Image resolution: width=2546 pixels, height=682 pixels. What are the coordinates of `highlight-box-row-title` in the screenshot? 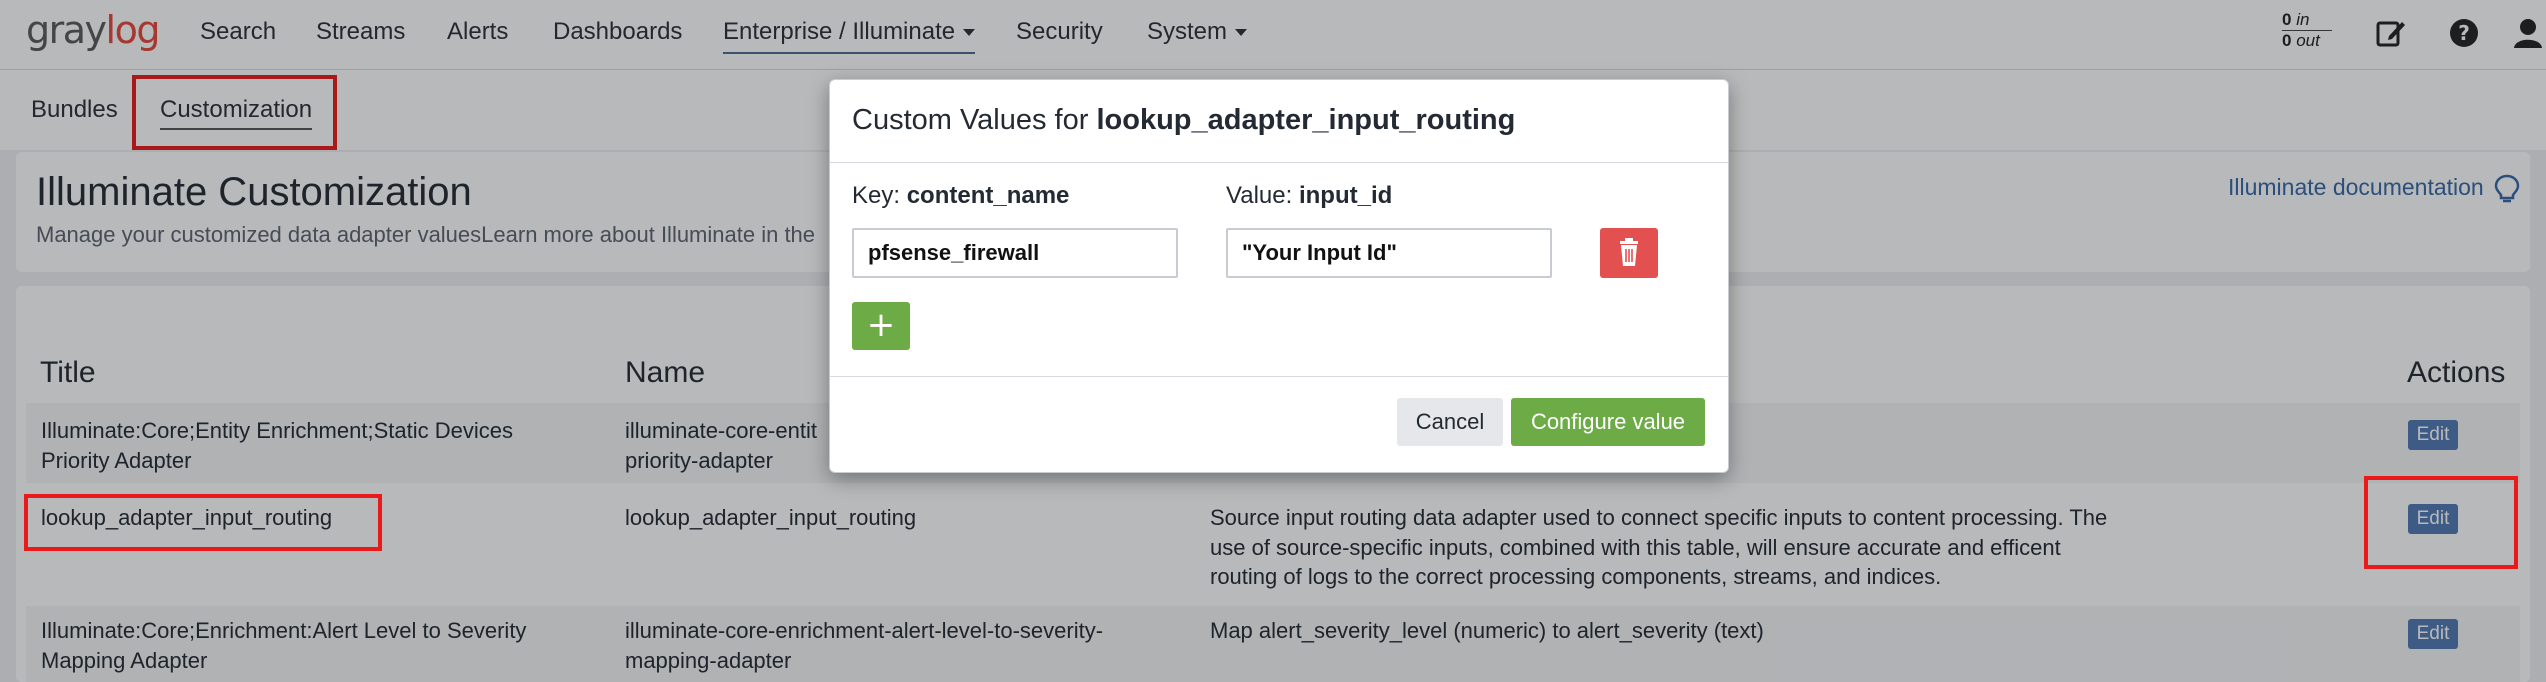 It's located at (203, 522).